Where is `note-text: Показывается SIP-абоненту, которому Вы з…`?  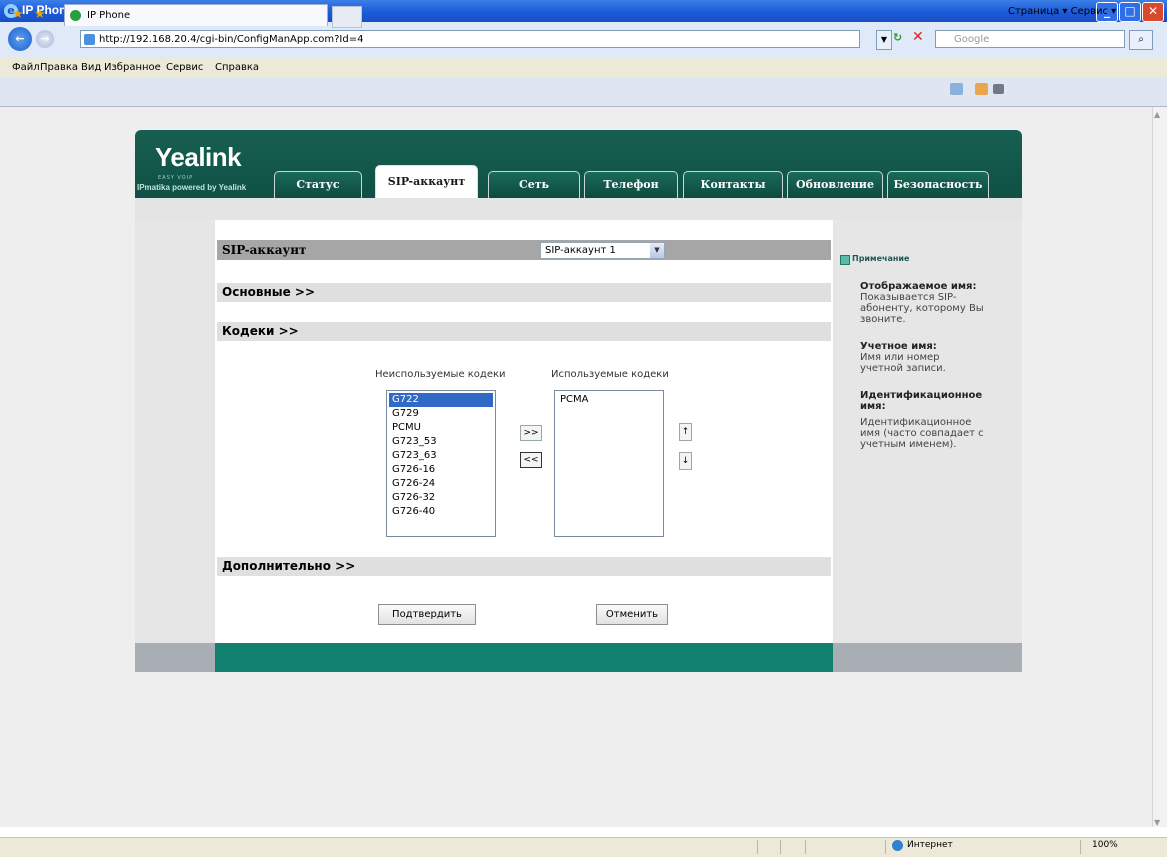
note-text: Показывается SIP-абоненту, которому Вы з… is located at coordinates (922, 308).